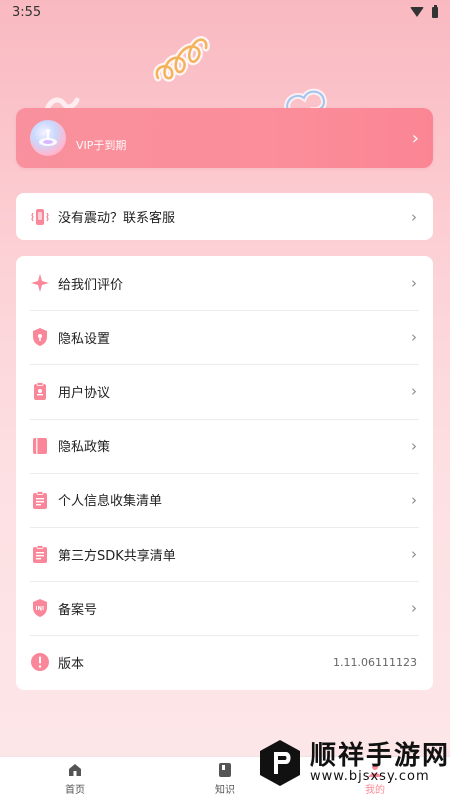  I want to click on menu-item-label: 隐私政策, so click(84, 448).